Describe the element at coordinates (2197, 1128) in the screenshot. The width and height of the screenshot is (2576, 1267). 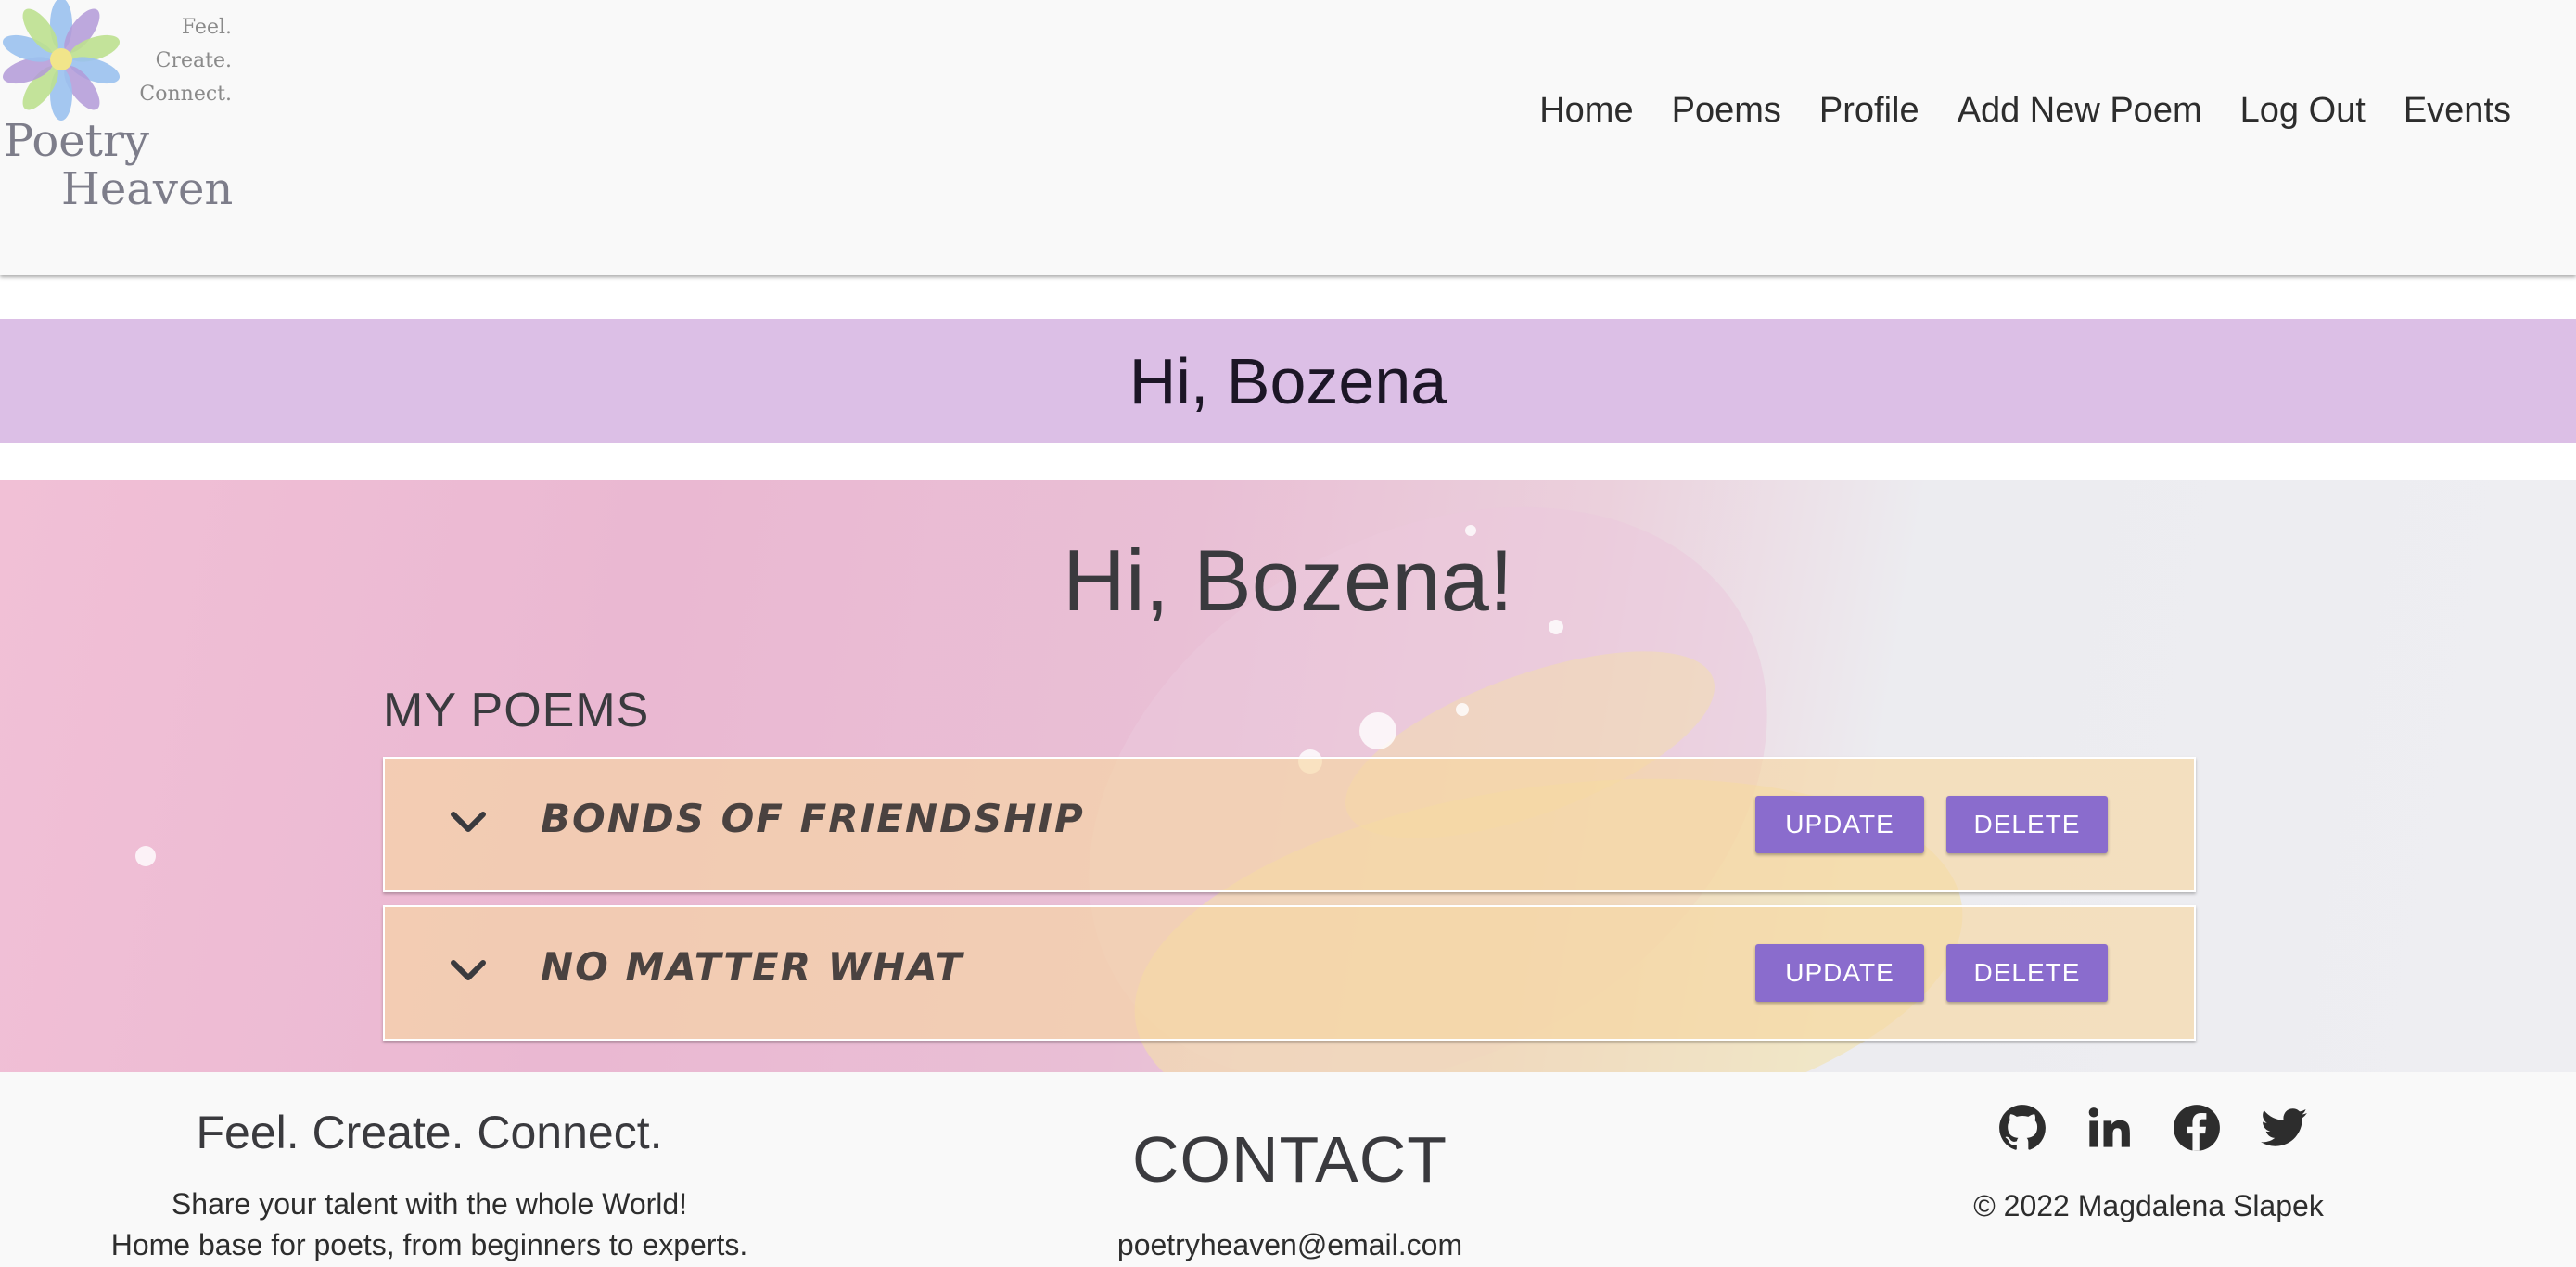
I see `facebook-icon` at that location.